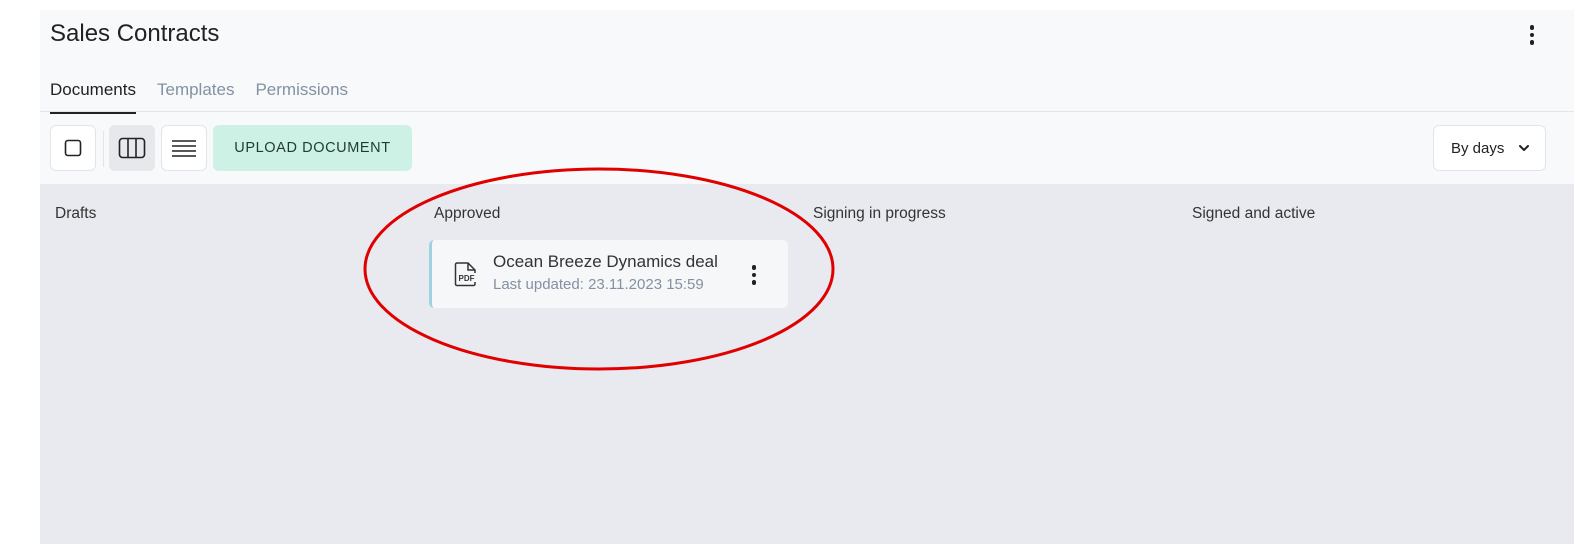 This screenshot has width=1574, height=544. I want to click on tab-templates: Templates, so click(195, 96).